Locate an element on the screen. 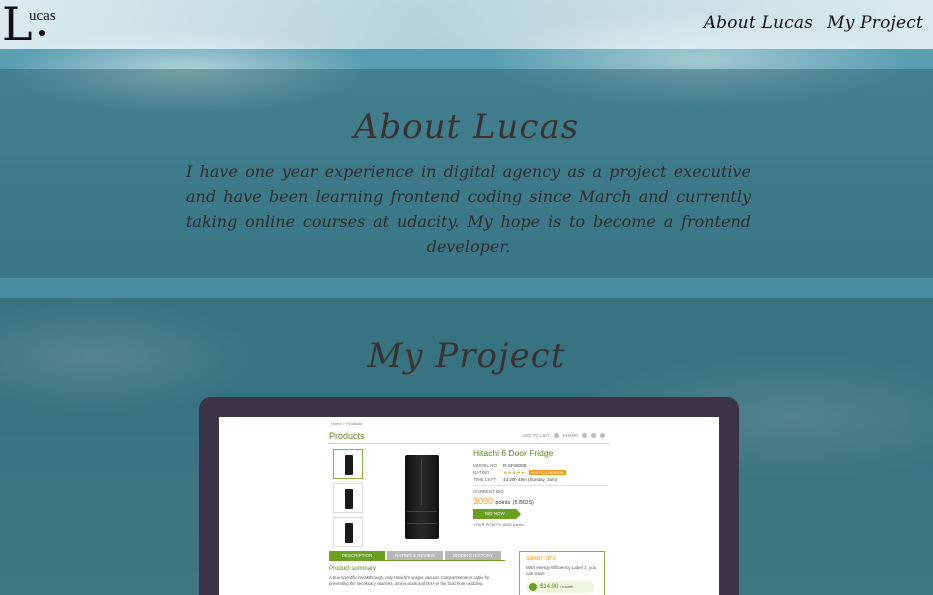 This screenshot has width=933, height=595. fridge-image is located at coordinates (422, 497).